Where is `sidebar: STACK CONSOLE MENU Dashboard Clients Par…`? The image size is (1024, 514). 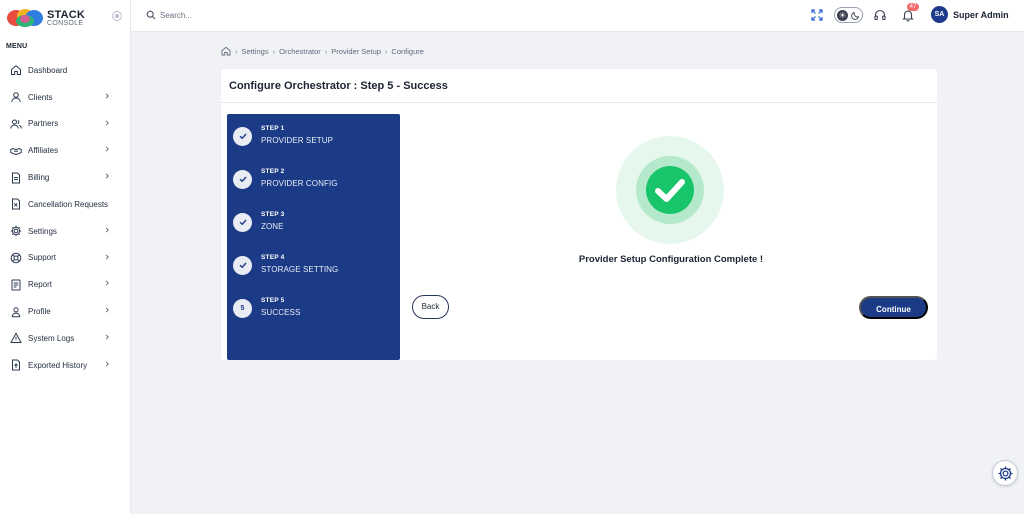 sidebar: STACK CONSOLE MENU Dashboard Clients Par… is located at coordinates (65, 257).